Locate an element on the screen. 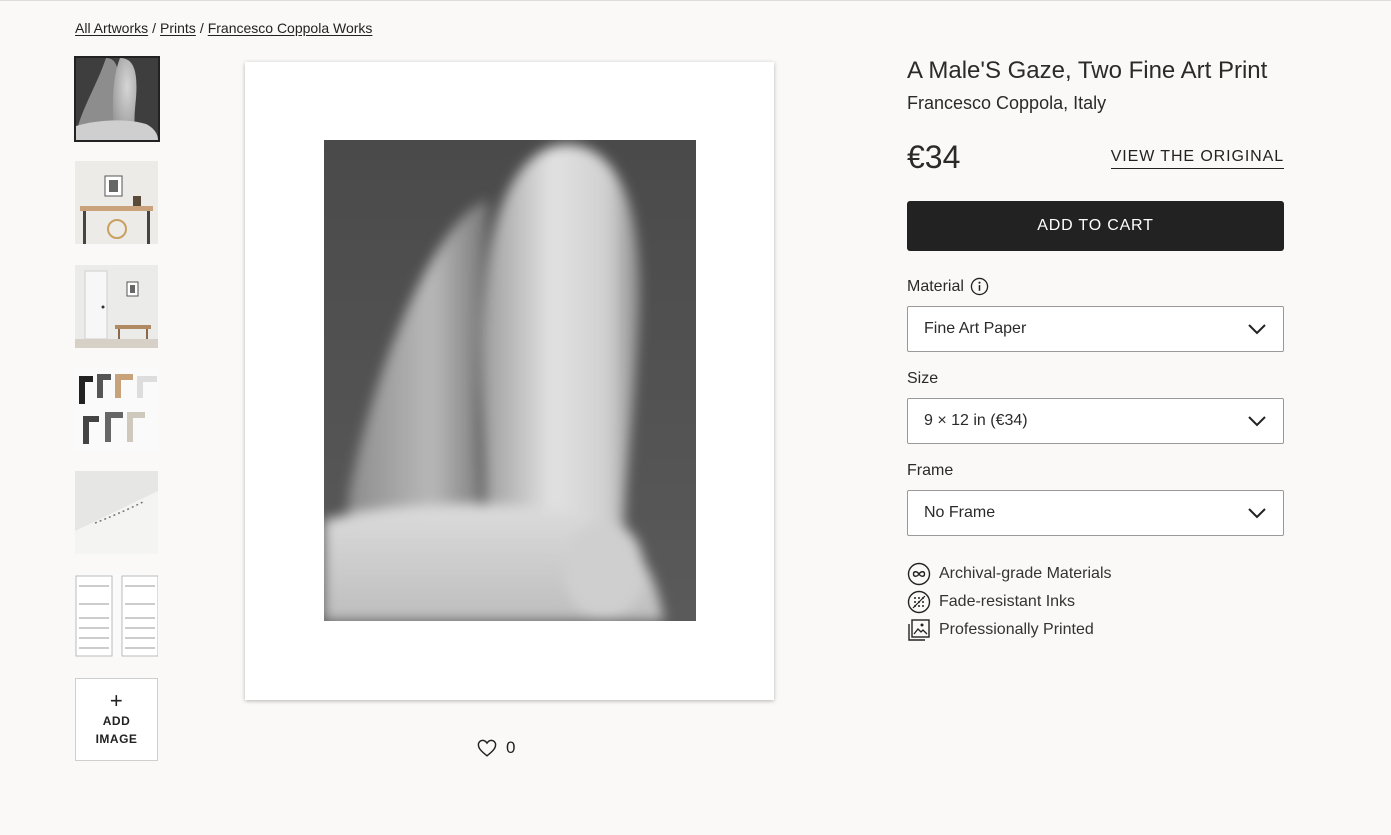 The width and height of the screenshot is (1391, 835). frame-samples-image is located at coordinates (116, 409).